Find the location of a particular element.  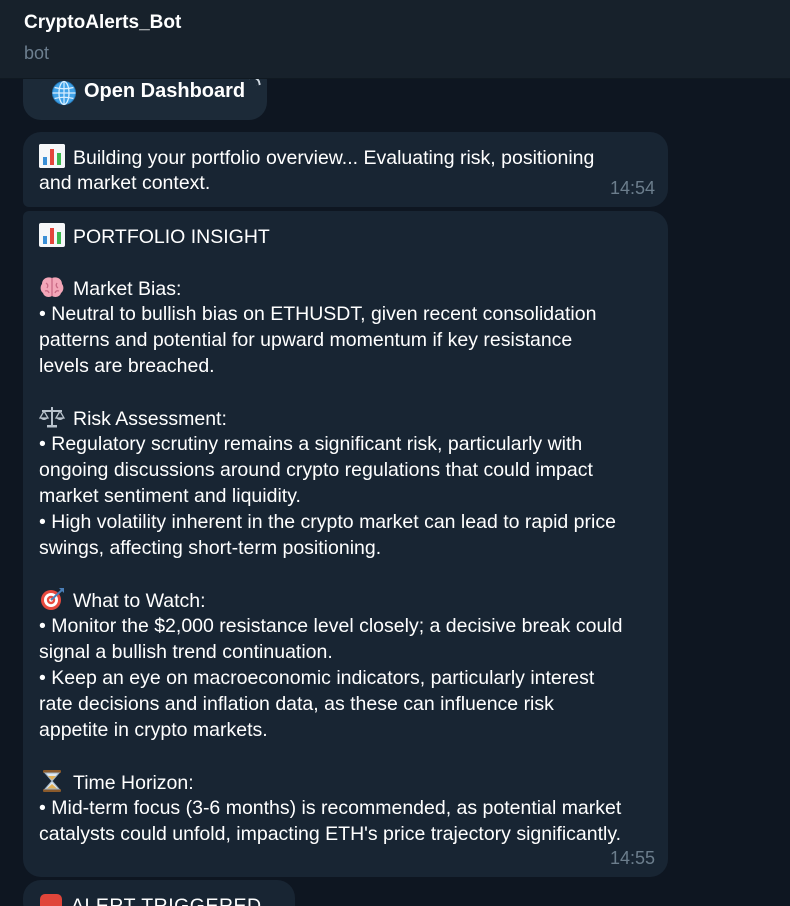

alert-message: ALERT TRIGGERED is located at coordinates (159, 893).